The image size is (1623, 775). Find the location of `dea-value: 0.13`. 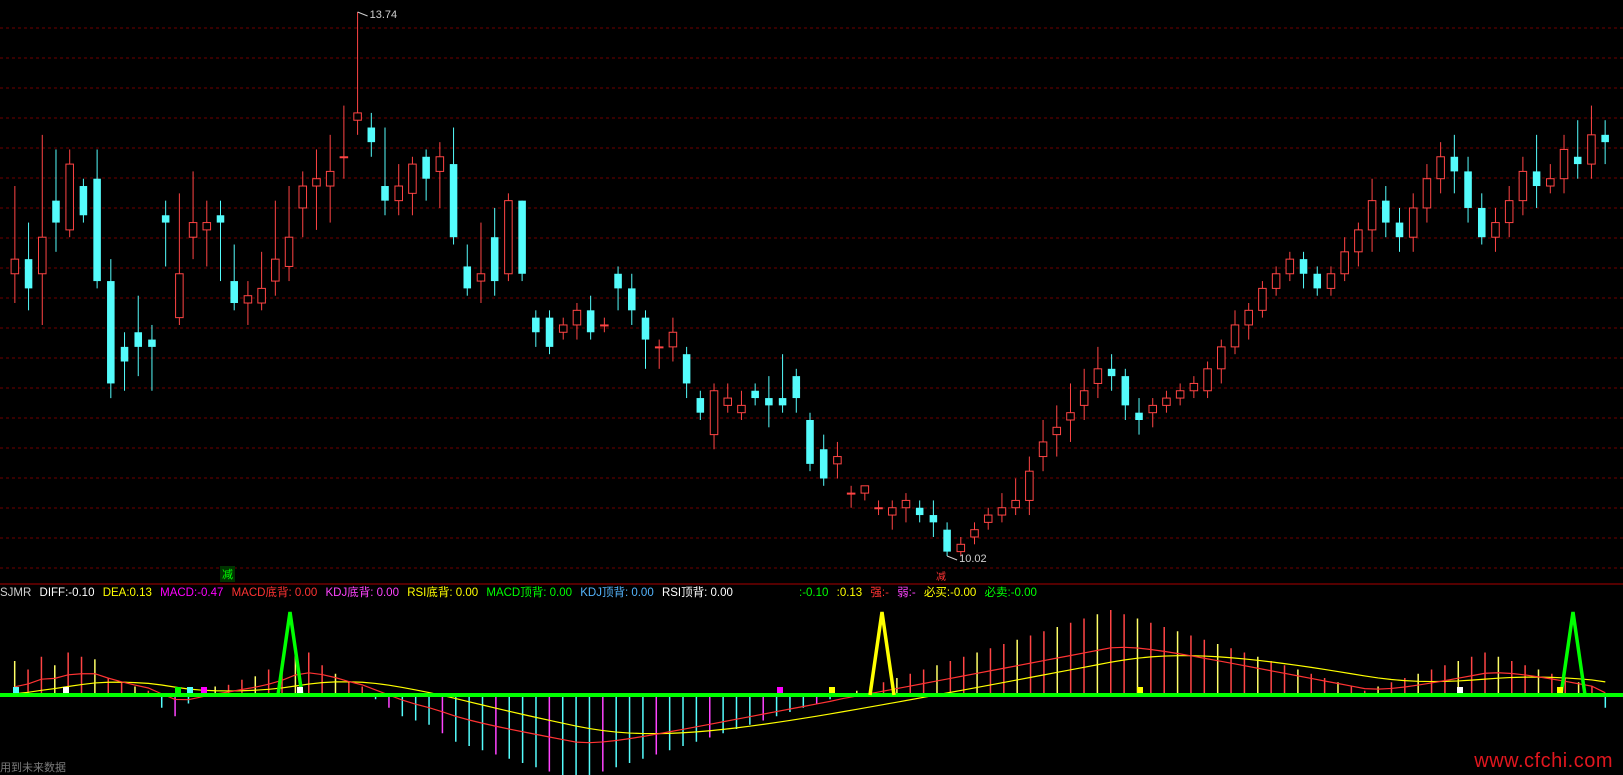

dea-value: 0.13 is located at coordinates (140, 593).